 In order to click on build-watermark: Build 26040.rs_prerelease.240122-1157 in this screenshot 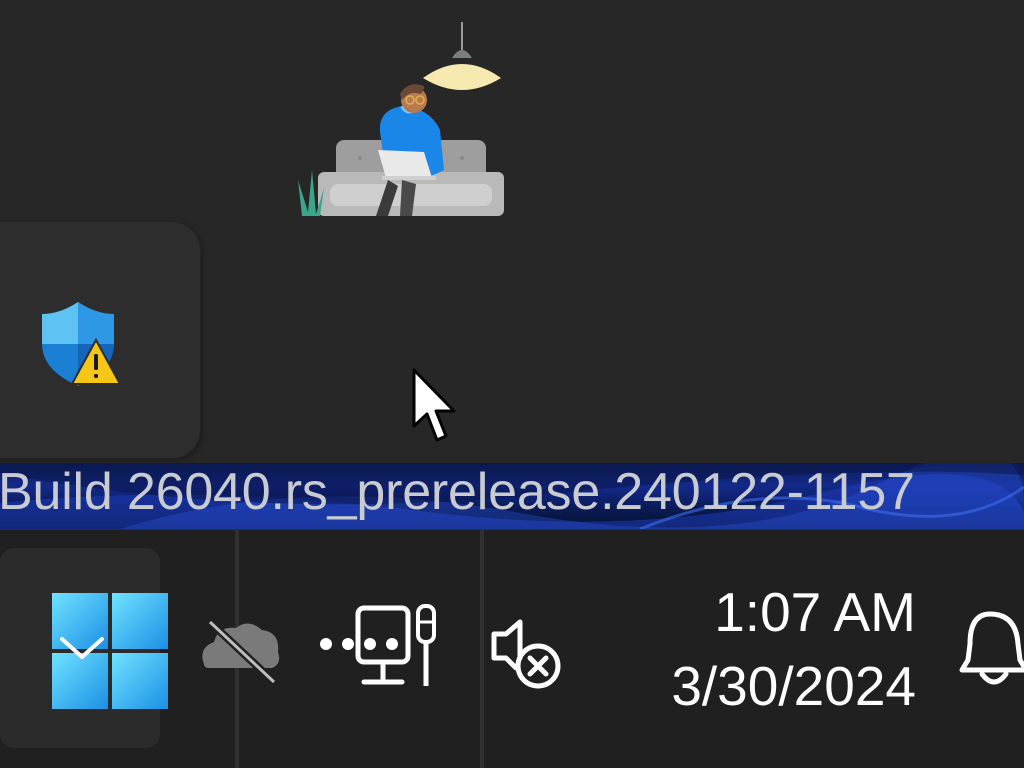, I will do `click(512, 496)`.